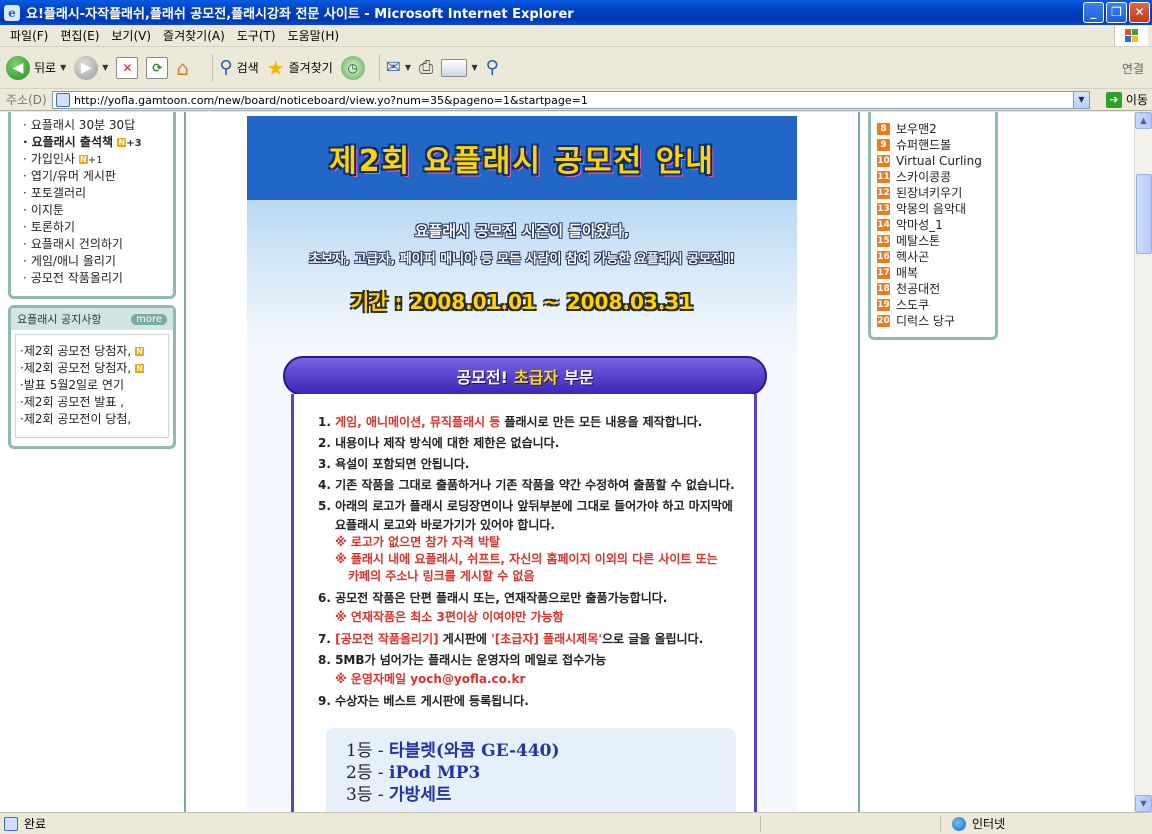 This screenshot has height=834, width=1152. What do you see at coordinates (912, 257) in the screenshot?
I see `ranking-label: 헥사곤` at bounding box center [912, 257].